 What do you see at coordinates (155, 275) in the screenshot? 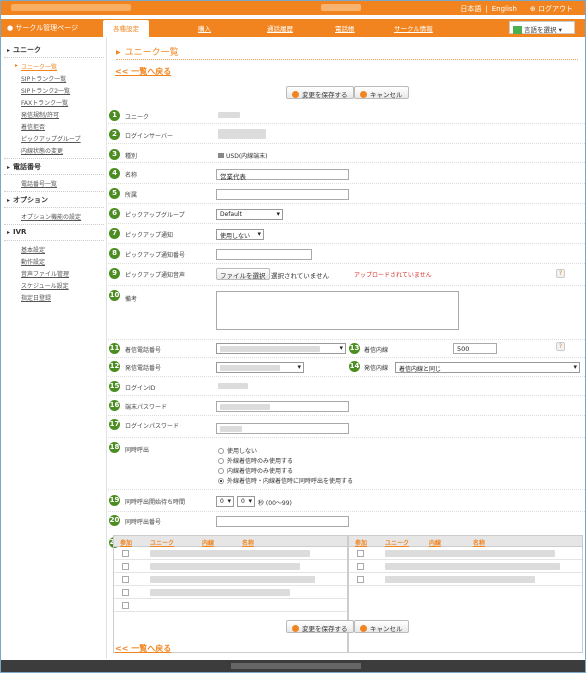
I see `label-pickup-notice-audio: ピックアップ通知音声` at bounding box center [155, 275].